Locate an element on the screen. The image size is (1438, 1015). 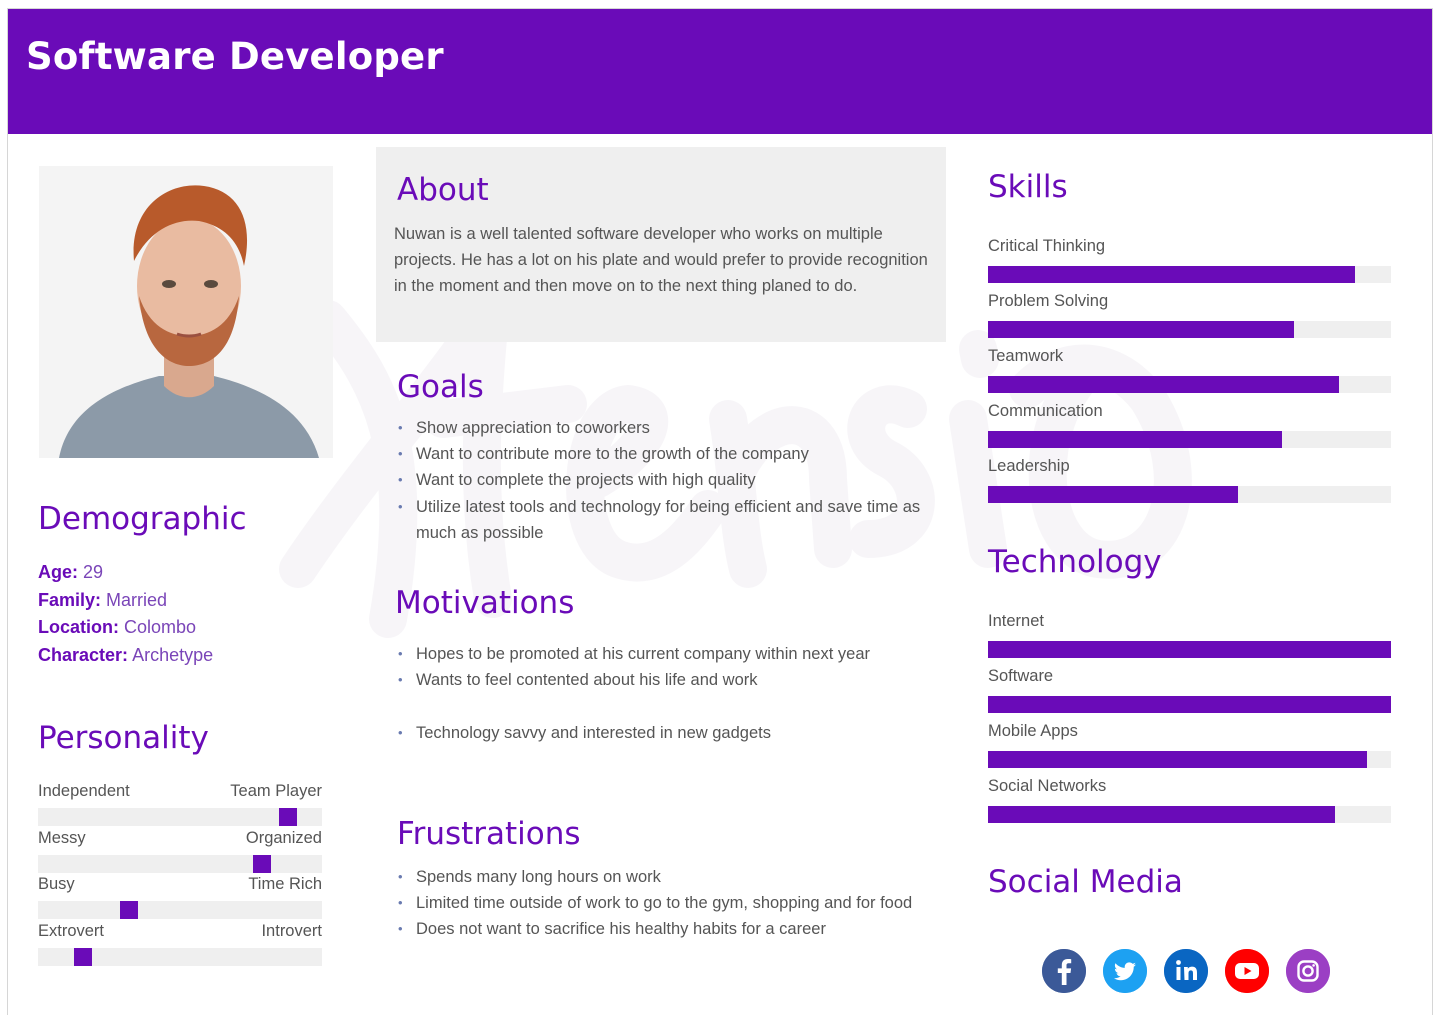
demographic-value: Archetype is located at coordinates (173, 654).